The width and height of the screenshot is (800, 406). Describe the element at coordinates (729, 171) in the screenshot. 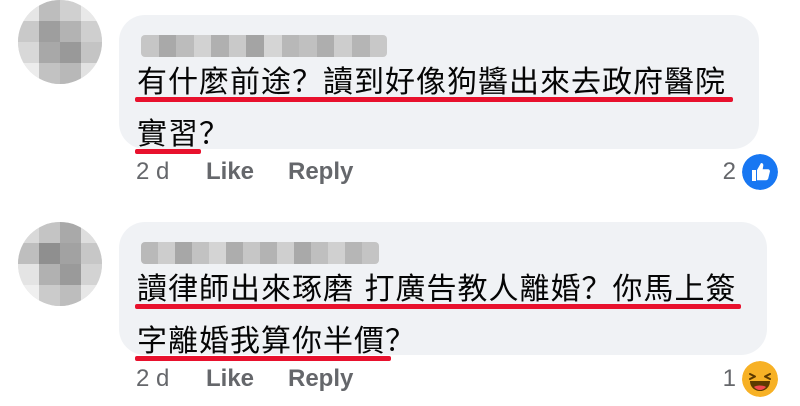

I see `reaction-count: 2` at that location.